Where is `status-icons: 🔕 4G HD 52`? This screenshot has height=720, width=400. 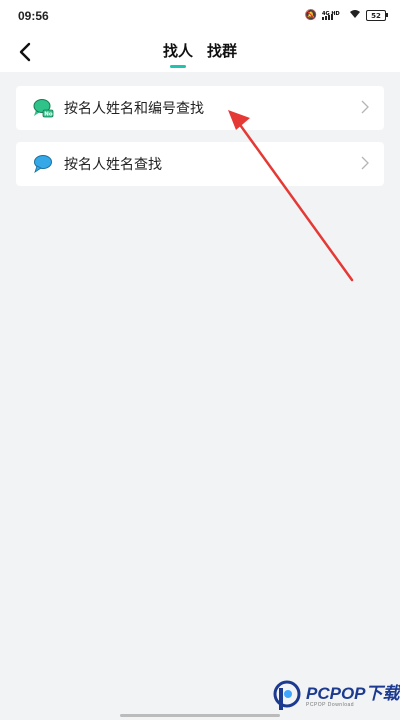 status-icons: 🔕 4G HD 52 is located at coordinates (346, 15).